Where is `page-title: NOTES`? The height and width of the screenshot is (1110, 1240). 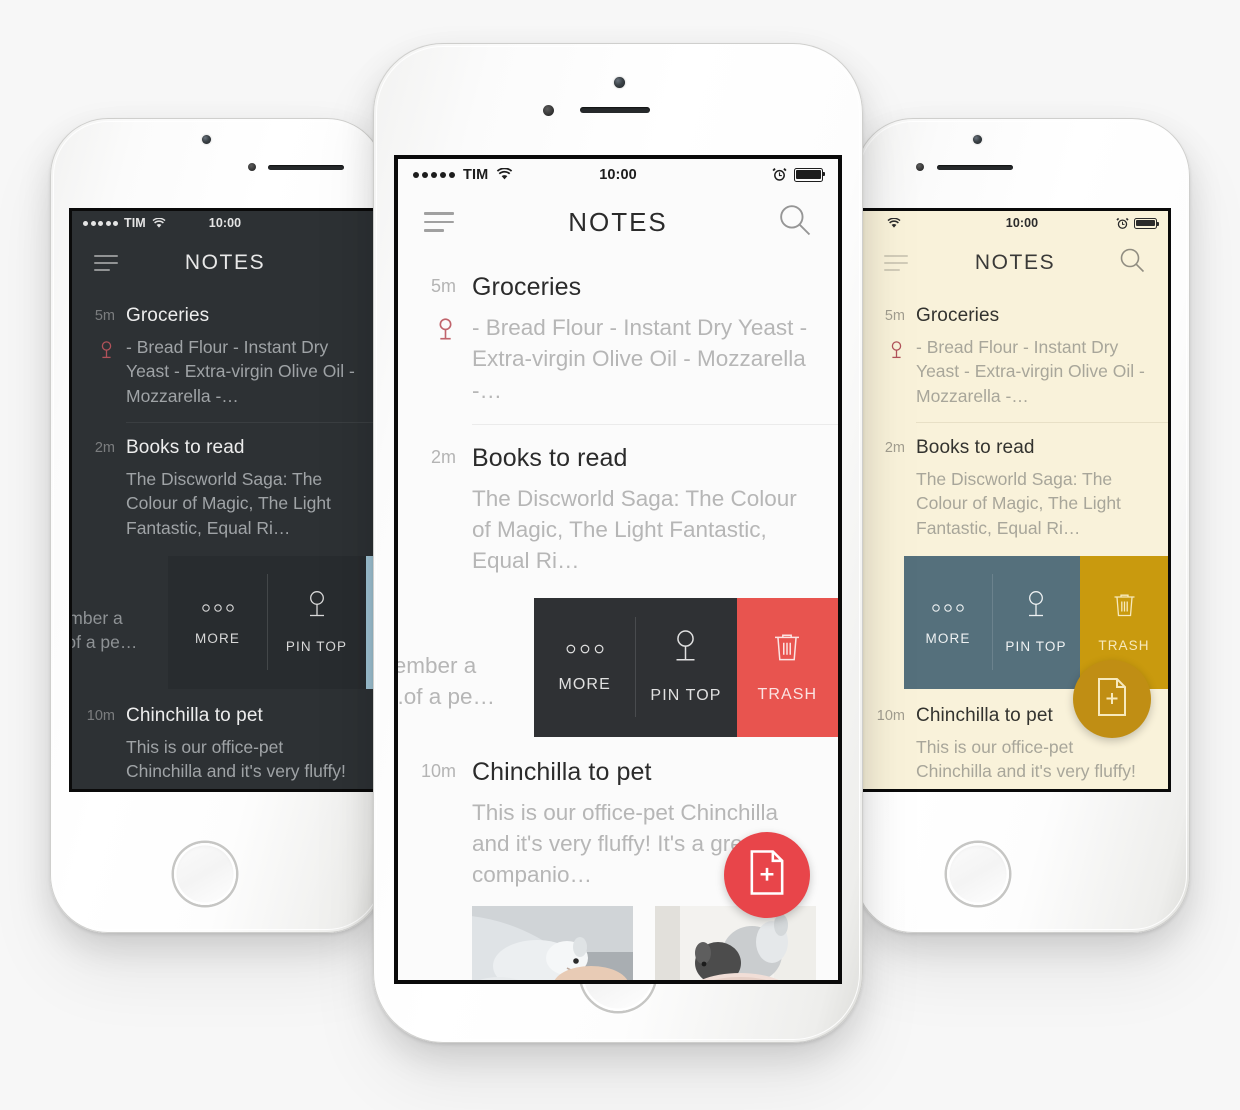 page-title: NOTES is located at coordinates (618, 221).